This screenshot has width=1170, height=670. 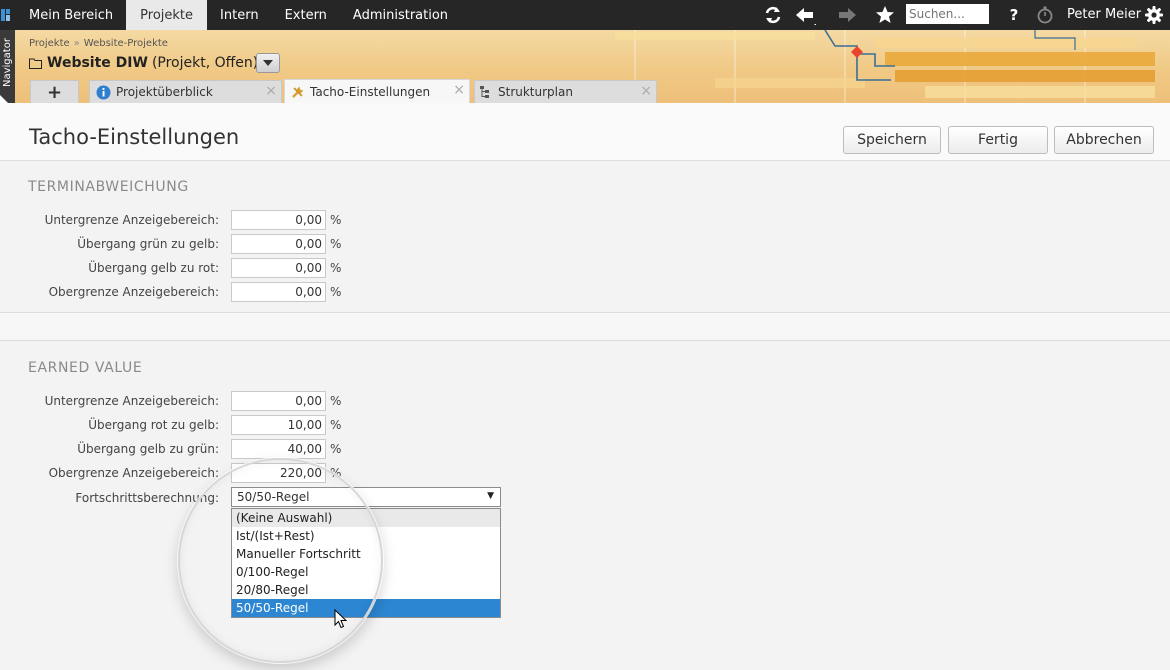 What do you see at coordinates (7, 15) in the screenshot?
I see `app-logo-icon` at bounding box center [7, 15].